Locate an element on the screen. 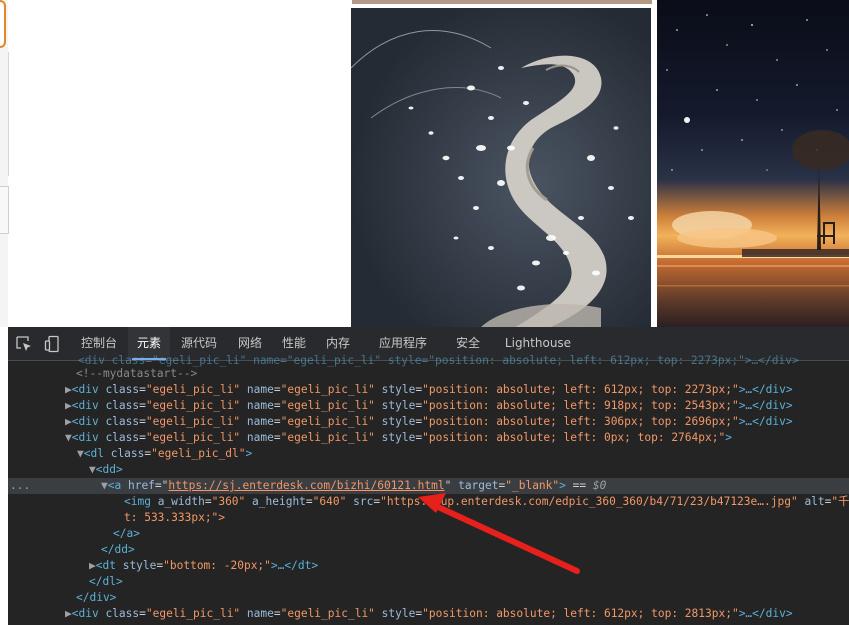 Image resolution: width=849 pixels, height=625 pixels. dom-node-div-close: </div> is located at coordinates (462, 598).